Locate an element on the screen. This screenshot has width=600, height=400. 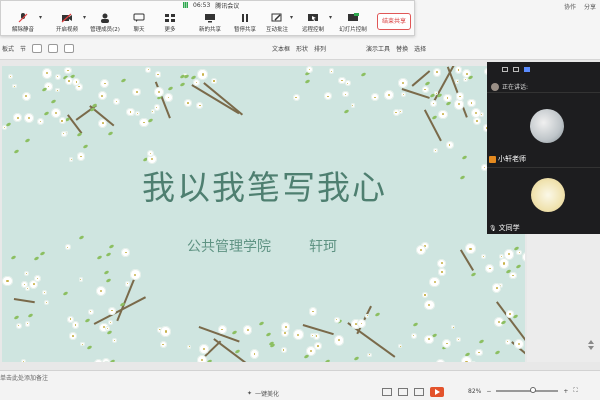
bold-icon is located at coordinates (37, 48).